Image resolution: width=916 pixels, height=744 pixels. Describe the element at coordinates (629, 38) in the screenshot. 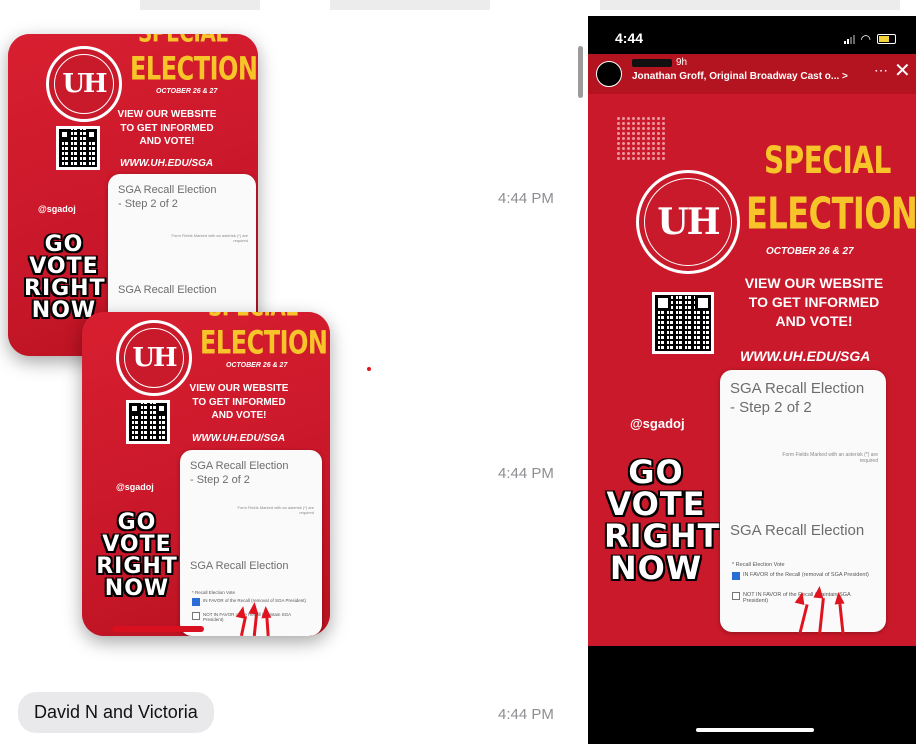

I see `status-time: 4:44` at that location.